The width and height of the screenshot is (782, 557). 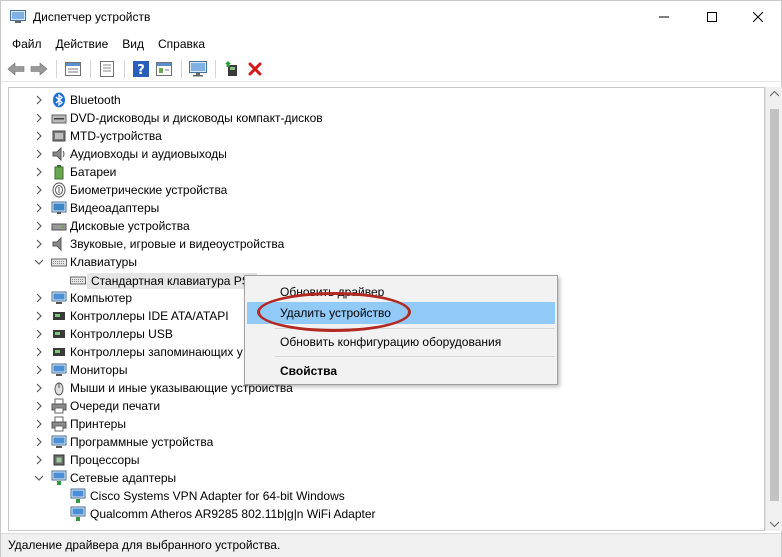 I want to click on minimize-icon, so click(x=664, y=17).